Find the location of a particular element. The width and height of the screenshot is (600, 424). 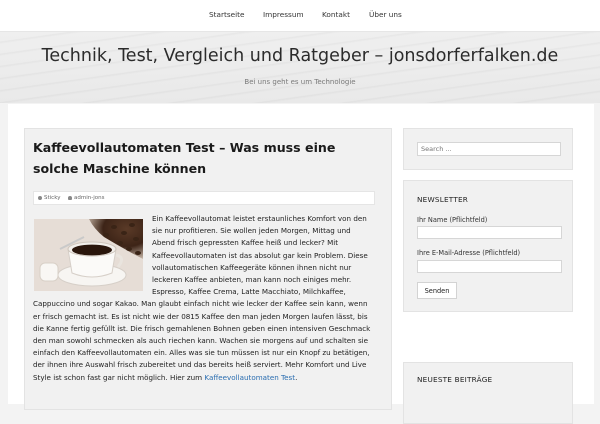

name-label: Ihr Name (Pflichtfeld) is located at coordinates (452, 220).